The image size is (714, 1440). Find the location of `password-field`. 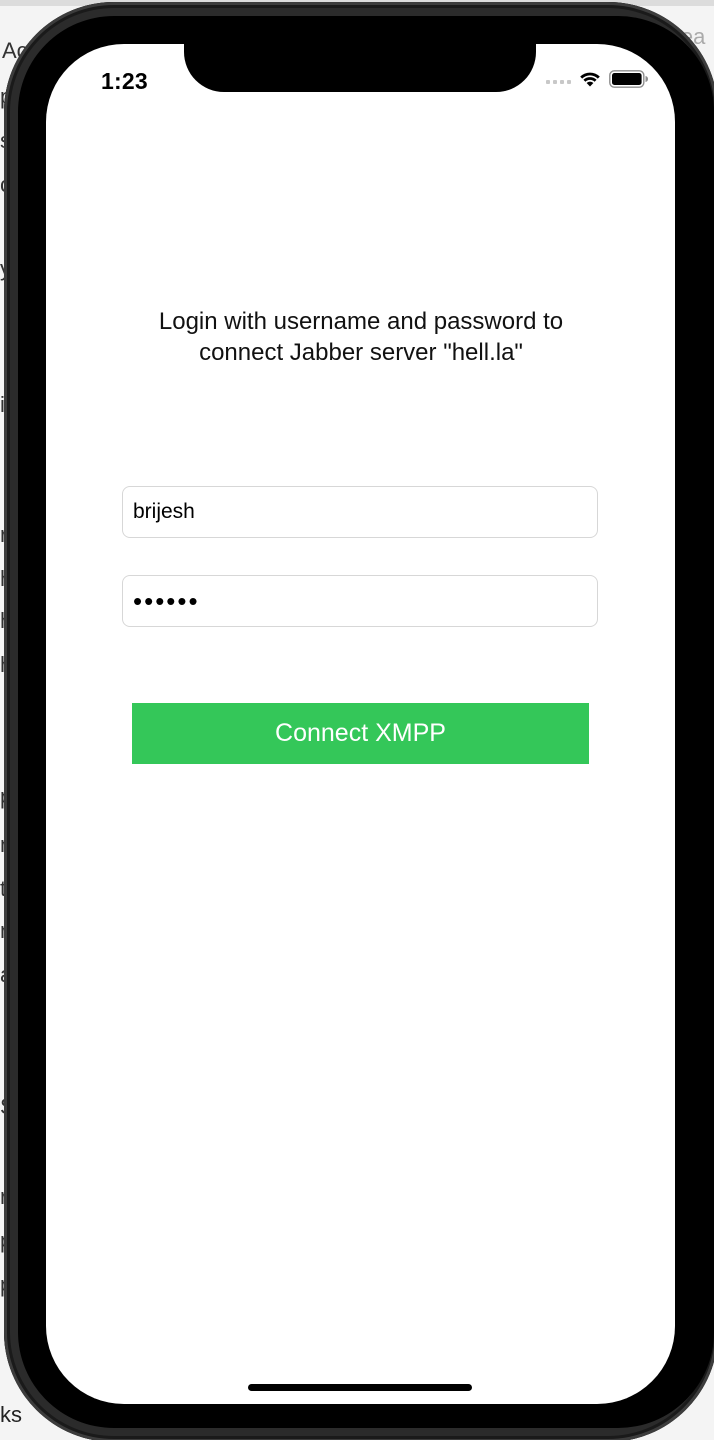

password-field is located at coordinates (360, 601).